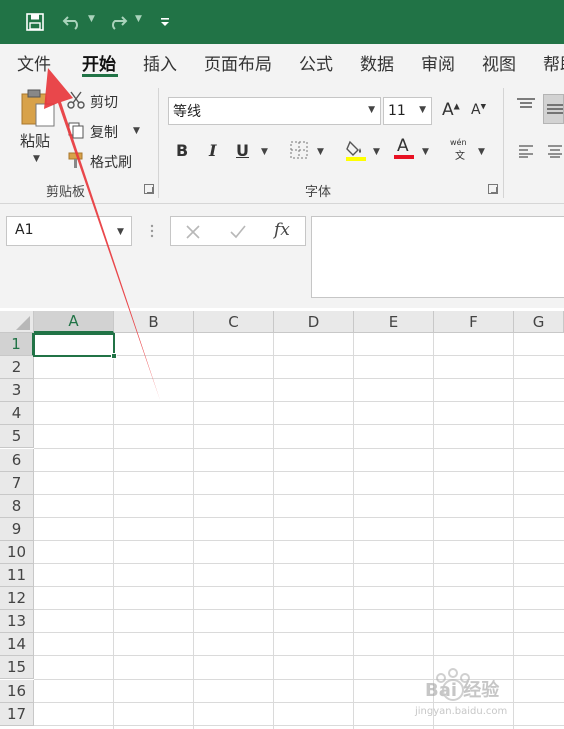 The width and height of the screenshot is (564, 729). I want to click on row-header-2: 2, so click(17, 368).